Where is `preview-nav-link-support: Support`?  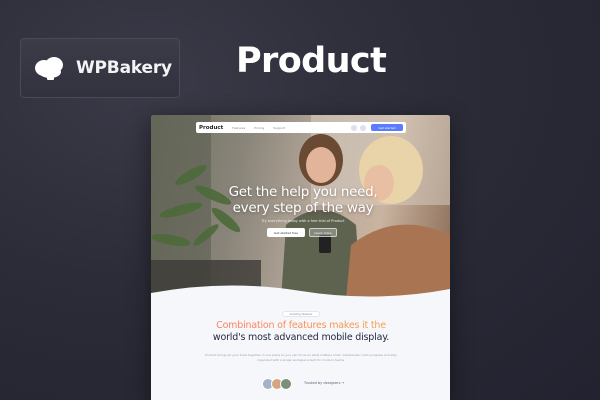 preview-nav-link-support: Support is located at coordinates (279, 127).